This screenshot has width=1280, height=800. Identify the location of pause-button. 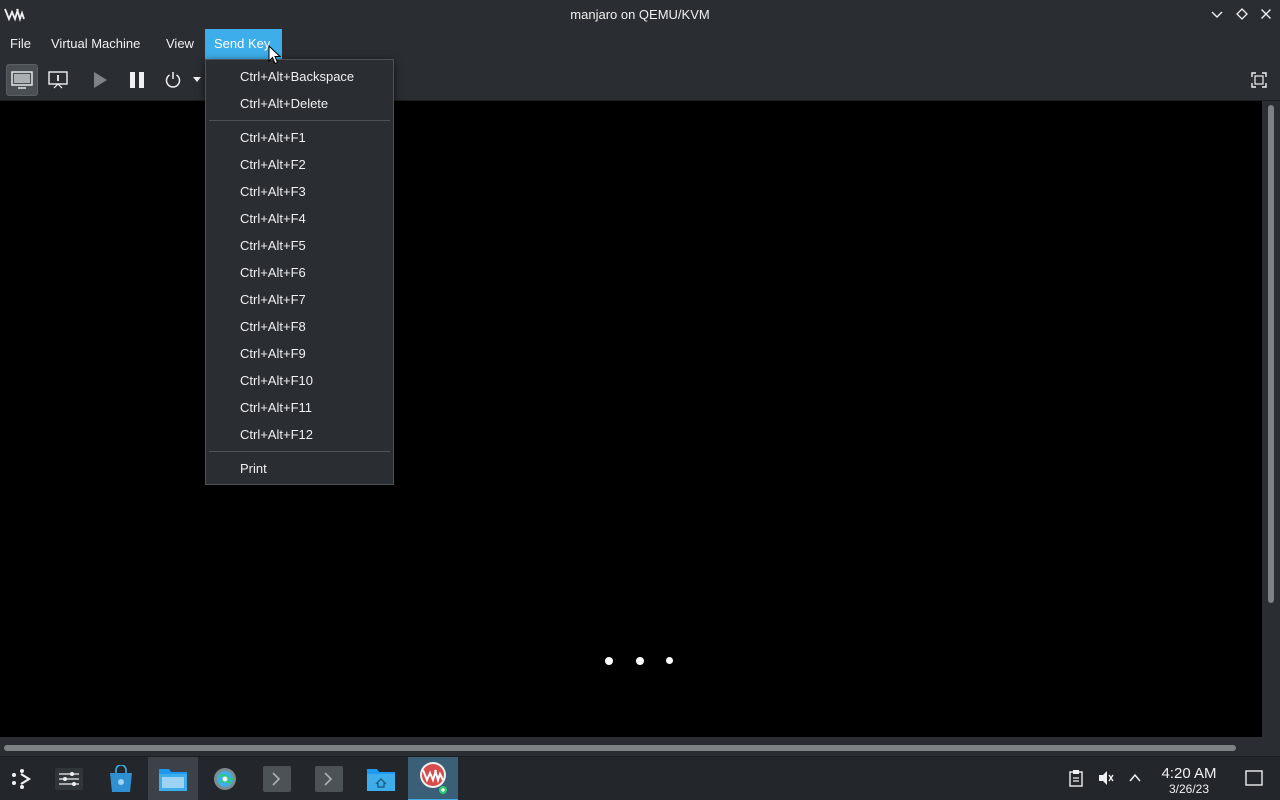
(137, 80).